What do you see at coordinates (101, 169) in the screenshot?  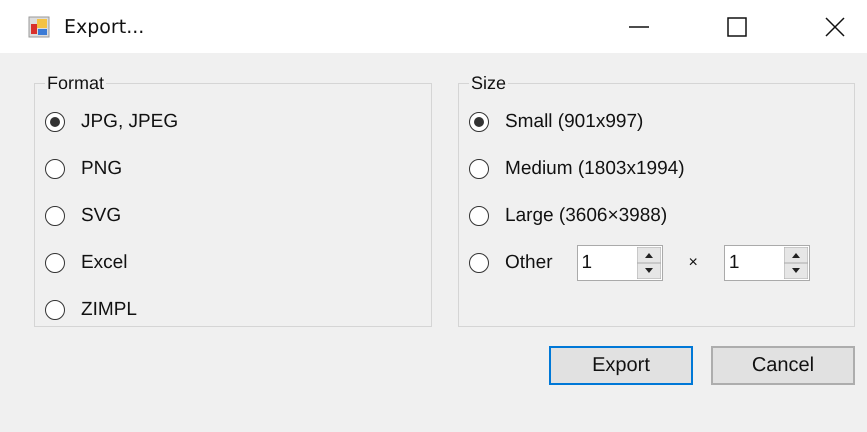 I see `radio-label: PNG` at bounding box center [101, 169].